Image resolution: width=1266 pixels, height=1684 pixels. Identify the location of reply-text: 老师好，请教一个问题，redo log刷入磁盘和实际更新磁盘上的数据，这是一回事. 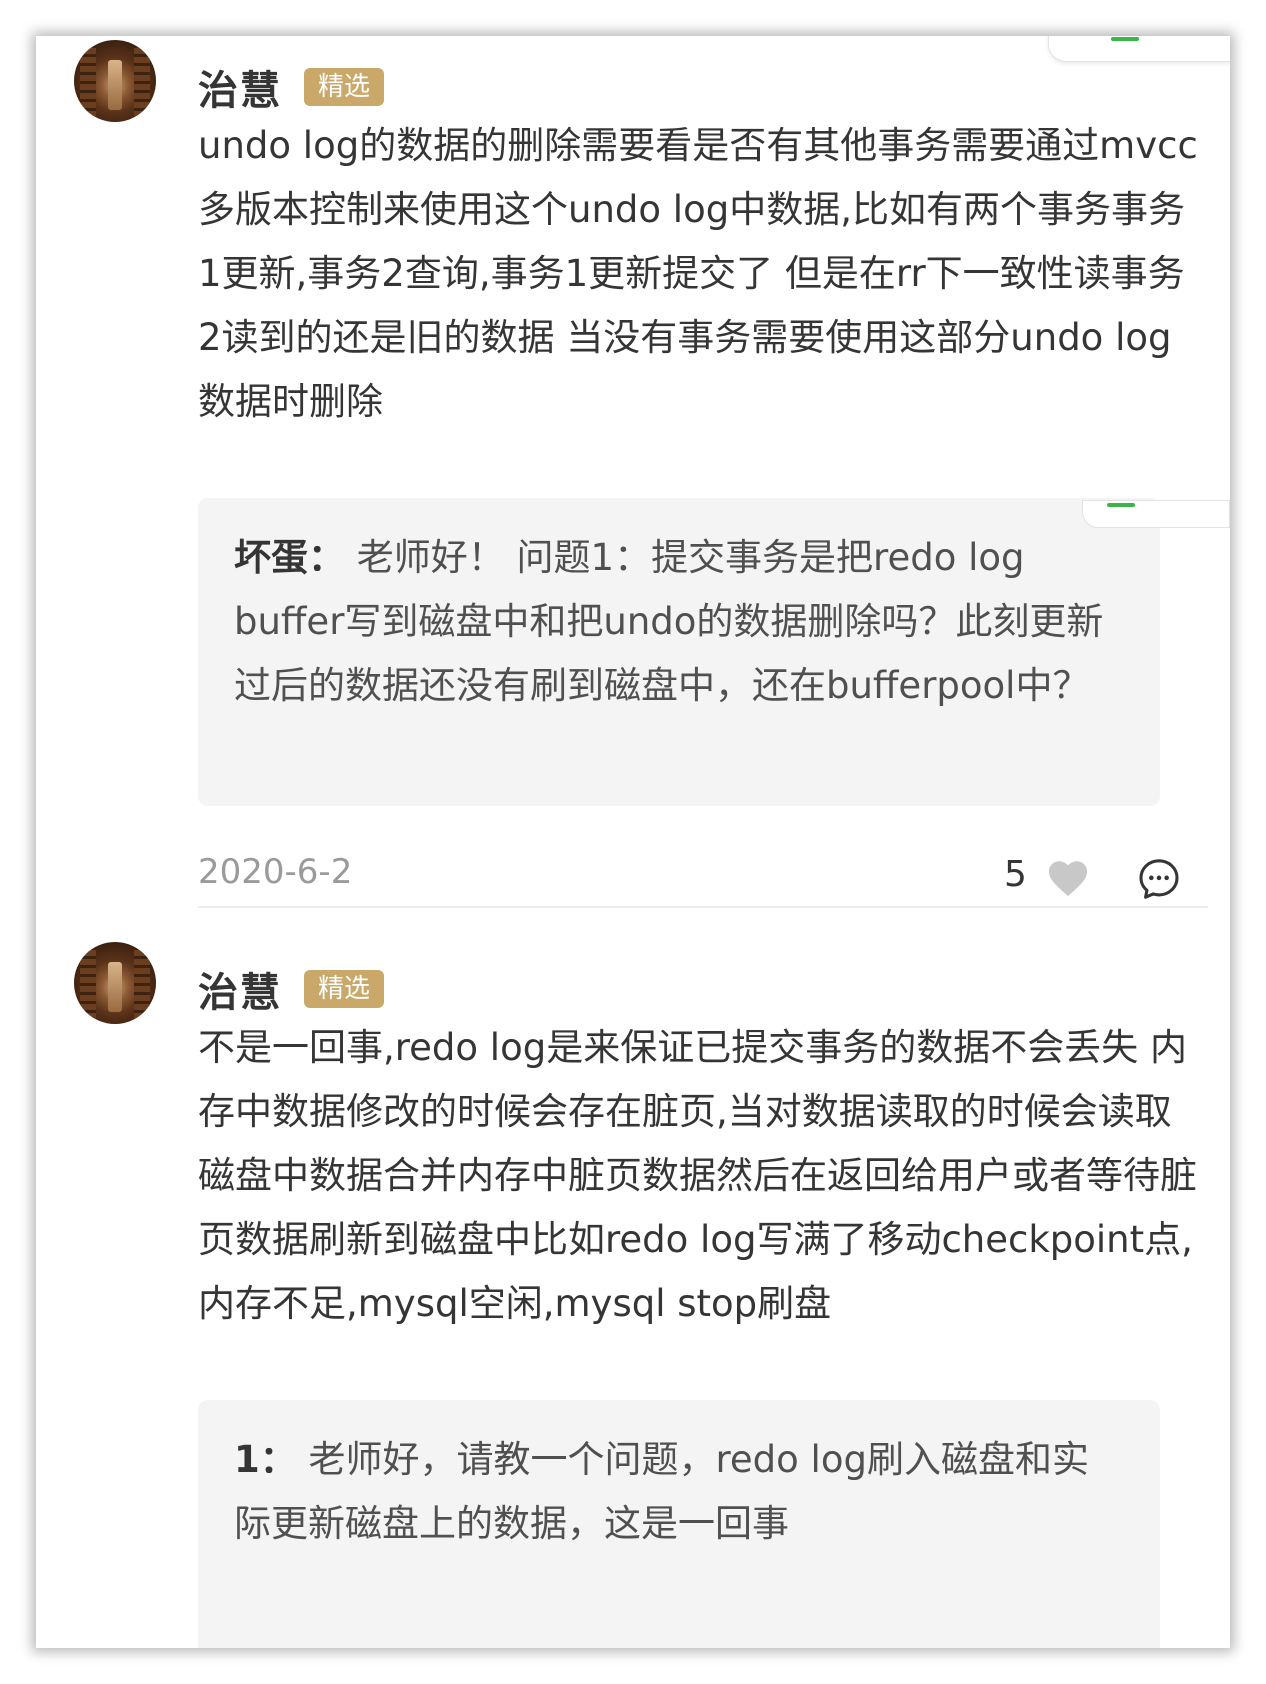
(661, 1491).